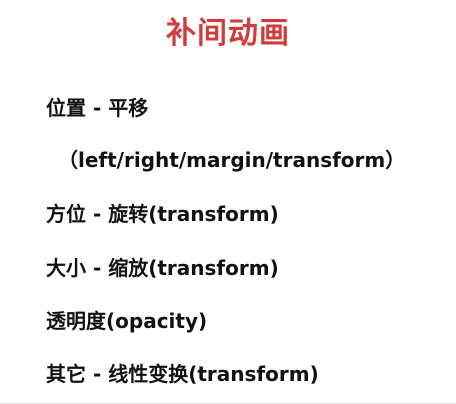 This screenshot has height=404, width=456. I want to click on list-item-position-detail: （left/right/margin/transform）, so click(232, 160).